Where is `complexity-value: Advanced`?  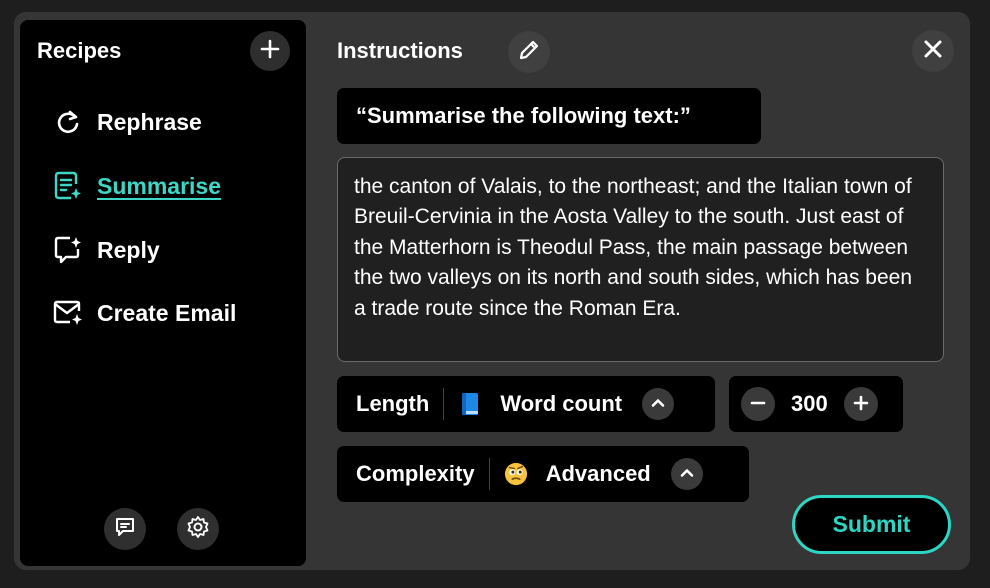
complexity-value: Advanced is located at coordinates (598, 473).